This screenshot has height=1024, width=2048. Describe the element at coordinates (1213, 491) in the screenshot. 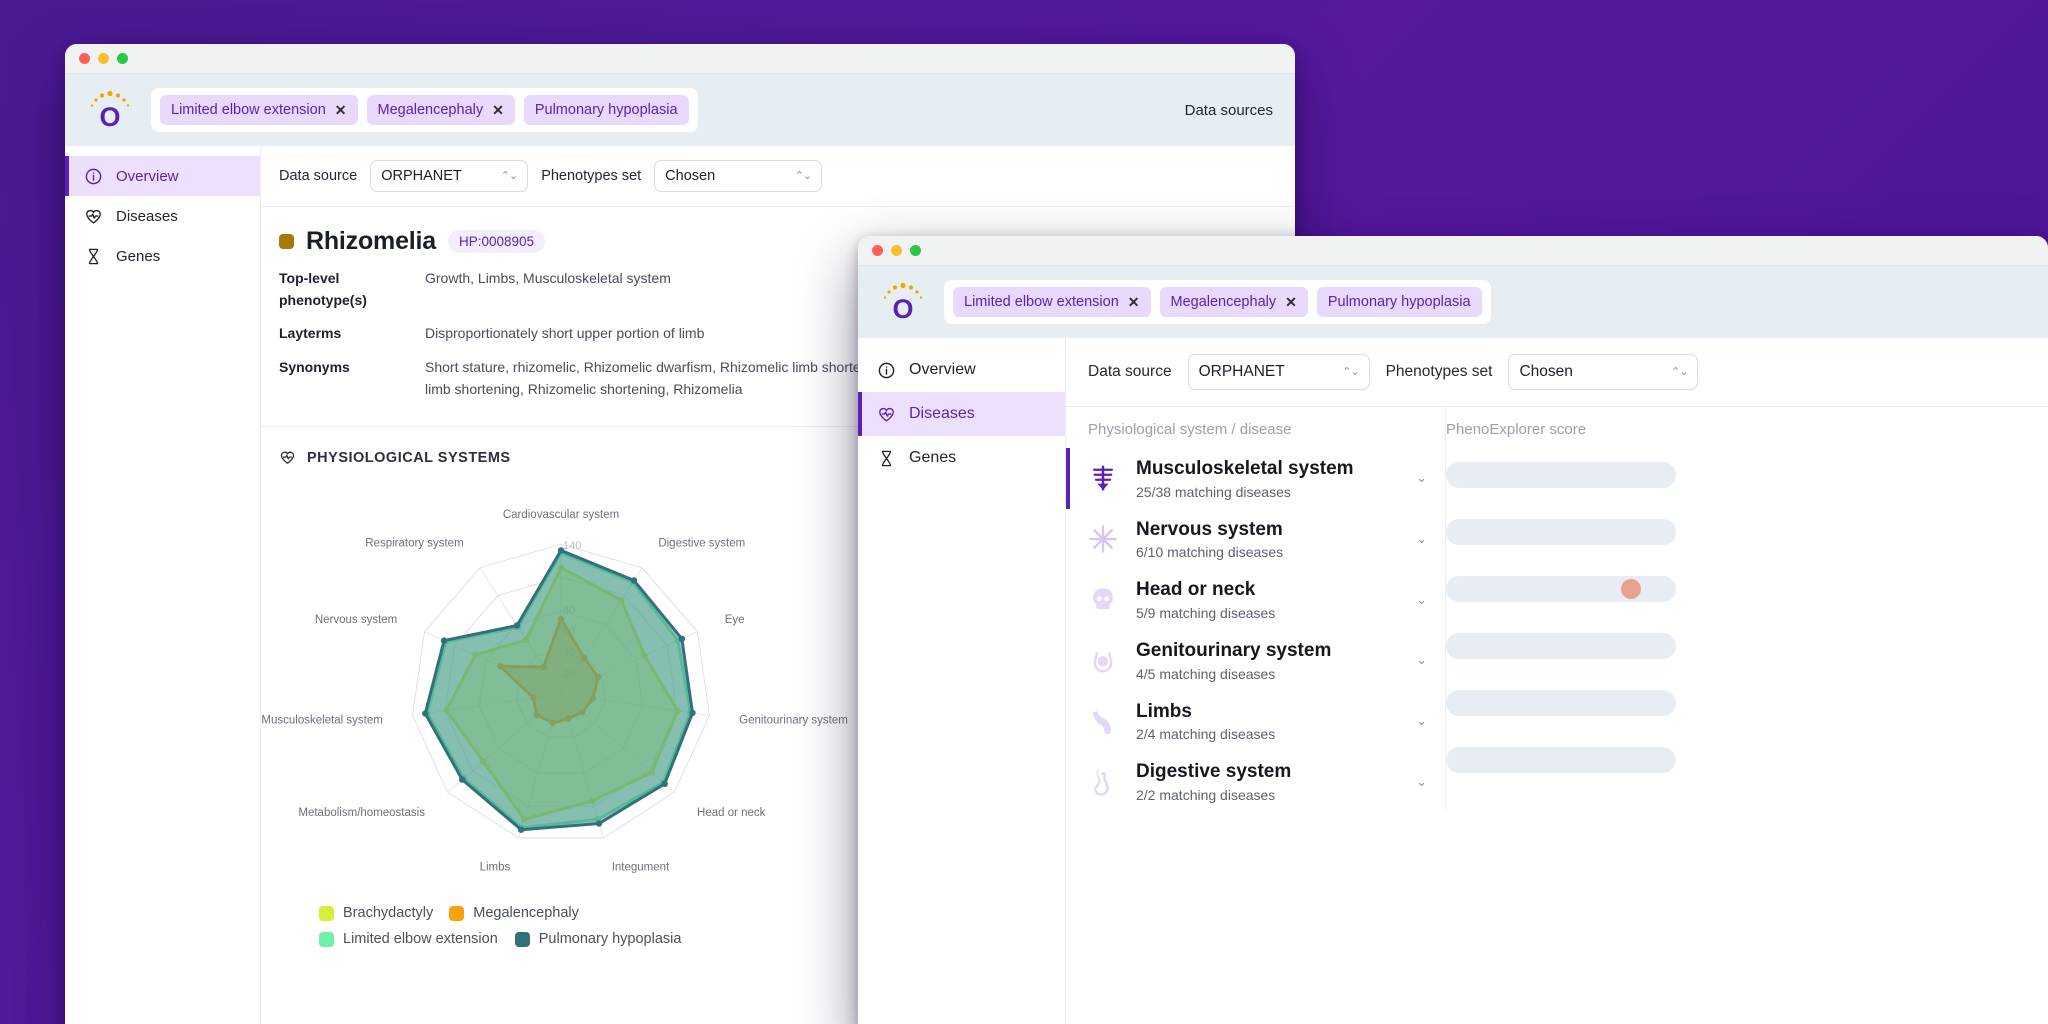

I see `row-subtitle: 25/38 matching diseases` at that location.